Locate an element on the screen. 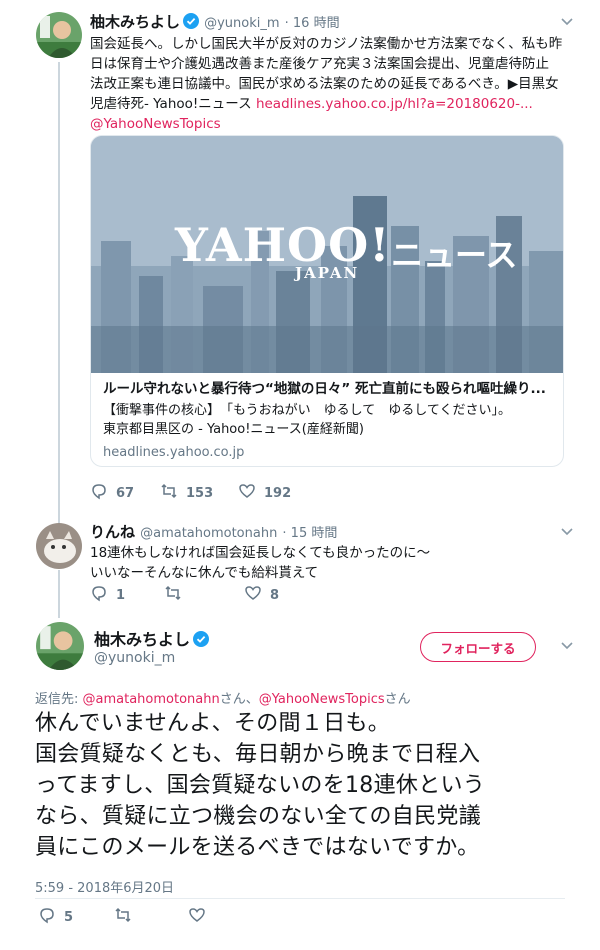 This screenshot has height=950, width=600. retweet-button: 153 is located at coordinates (199, 493).